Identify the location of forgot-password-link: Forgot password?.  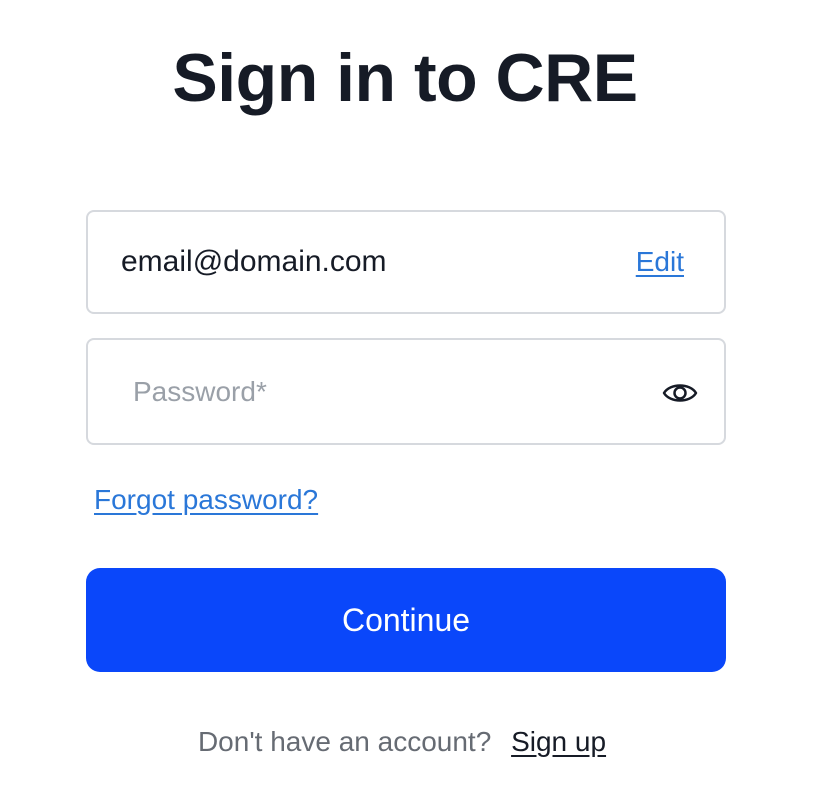
(206, 500).